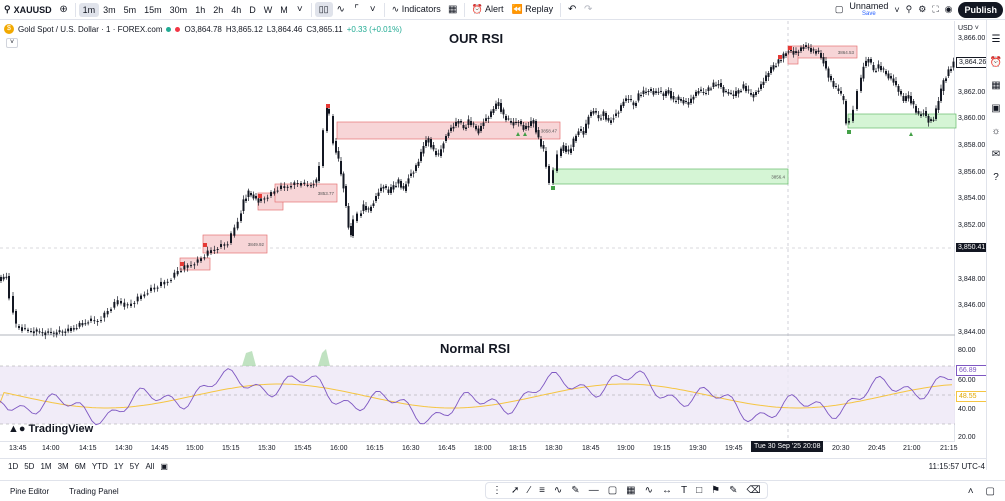  What do you see at coordinates (179, 10) in the screenshot?
I see `interval-30m: 30m` at bounding box center [179, 10].